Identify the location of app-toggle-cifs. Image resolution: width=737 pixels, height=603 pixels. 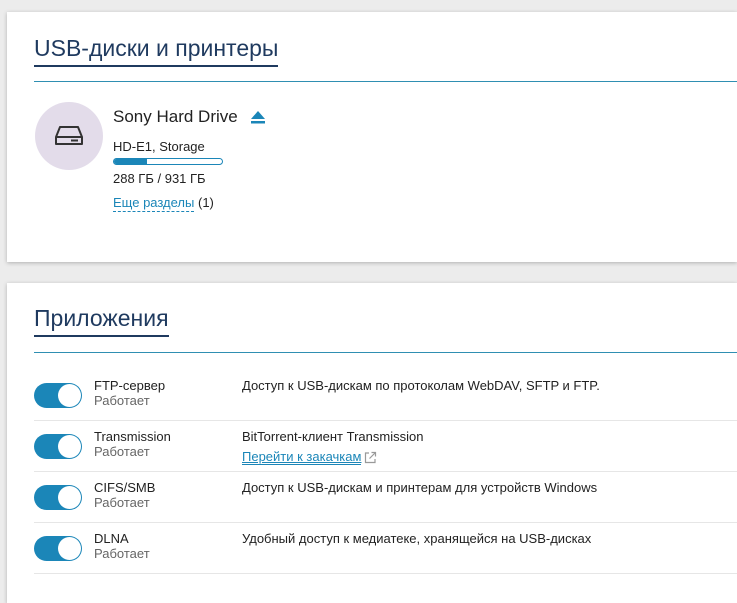
(58, 497).